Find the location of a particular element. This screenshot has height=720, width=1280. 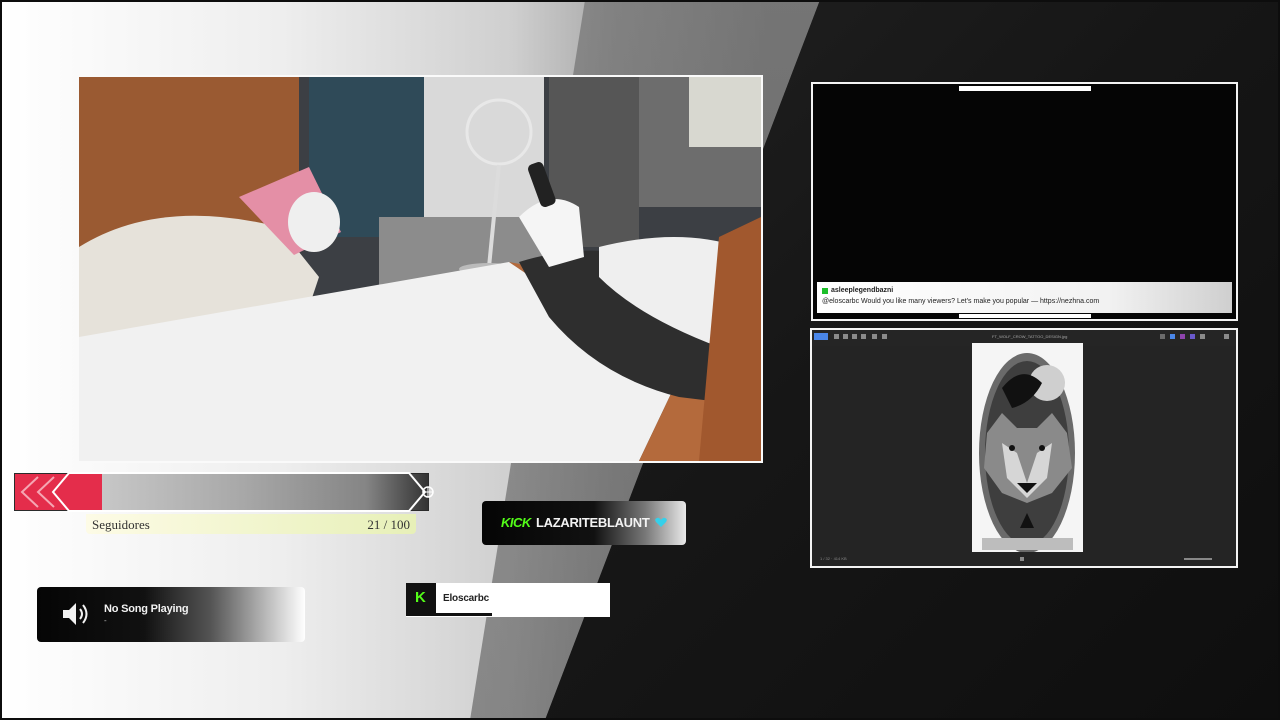

viewer-view-button is located at coordinates (821, 336).